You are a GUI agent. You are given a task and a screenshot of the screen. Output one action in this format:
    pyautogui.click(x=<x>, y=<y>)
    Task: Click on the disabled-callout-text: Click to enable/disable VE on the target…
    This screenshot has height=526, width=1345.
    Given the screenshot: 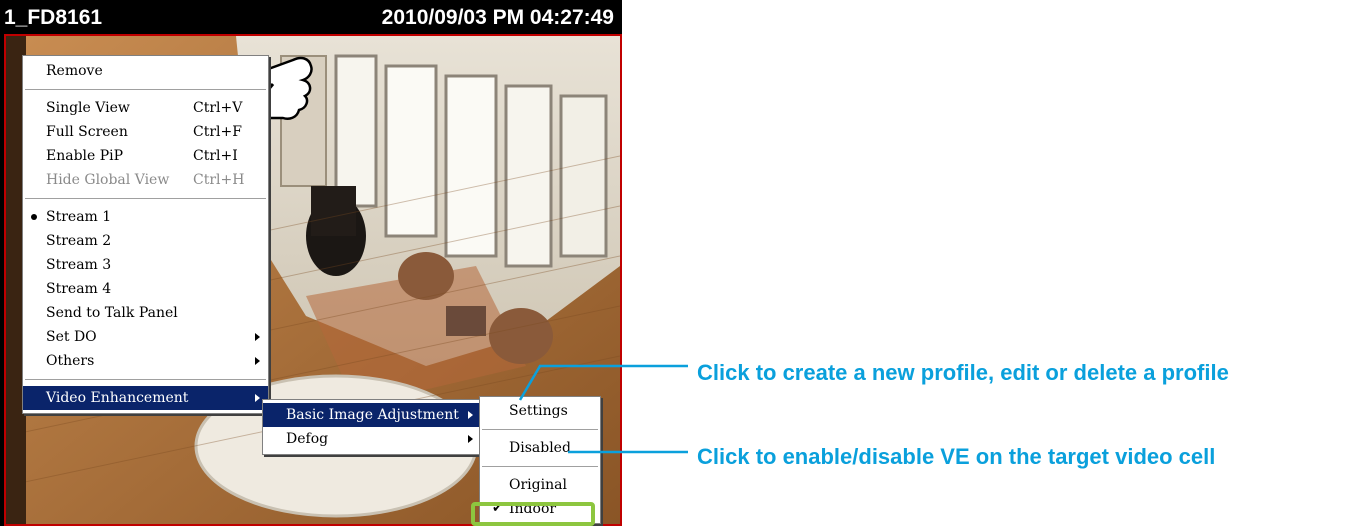 What is the action you would take?
    pyautogui.click(x=956, y=456)
    